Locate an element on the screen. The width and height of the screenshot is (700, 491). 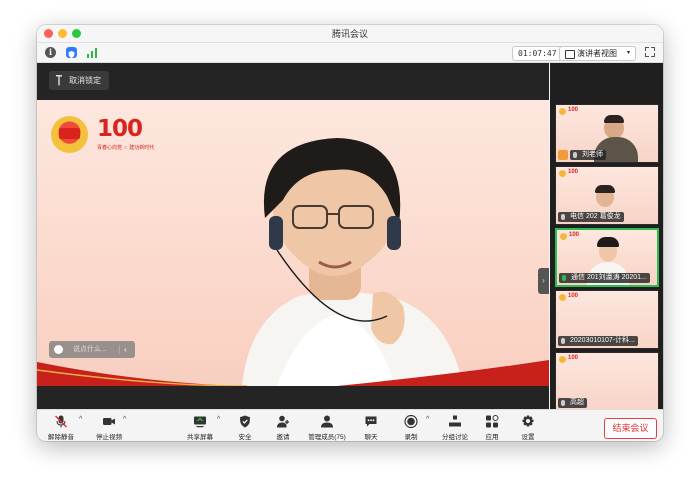
meeting-info-bar: i 01:07:47 演讲者视图 ▾ is located at coordinates (350, 53).